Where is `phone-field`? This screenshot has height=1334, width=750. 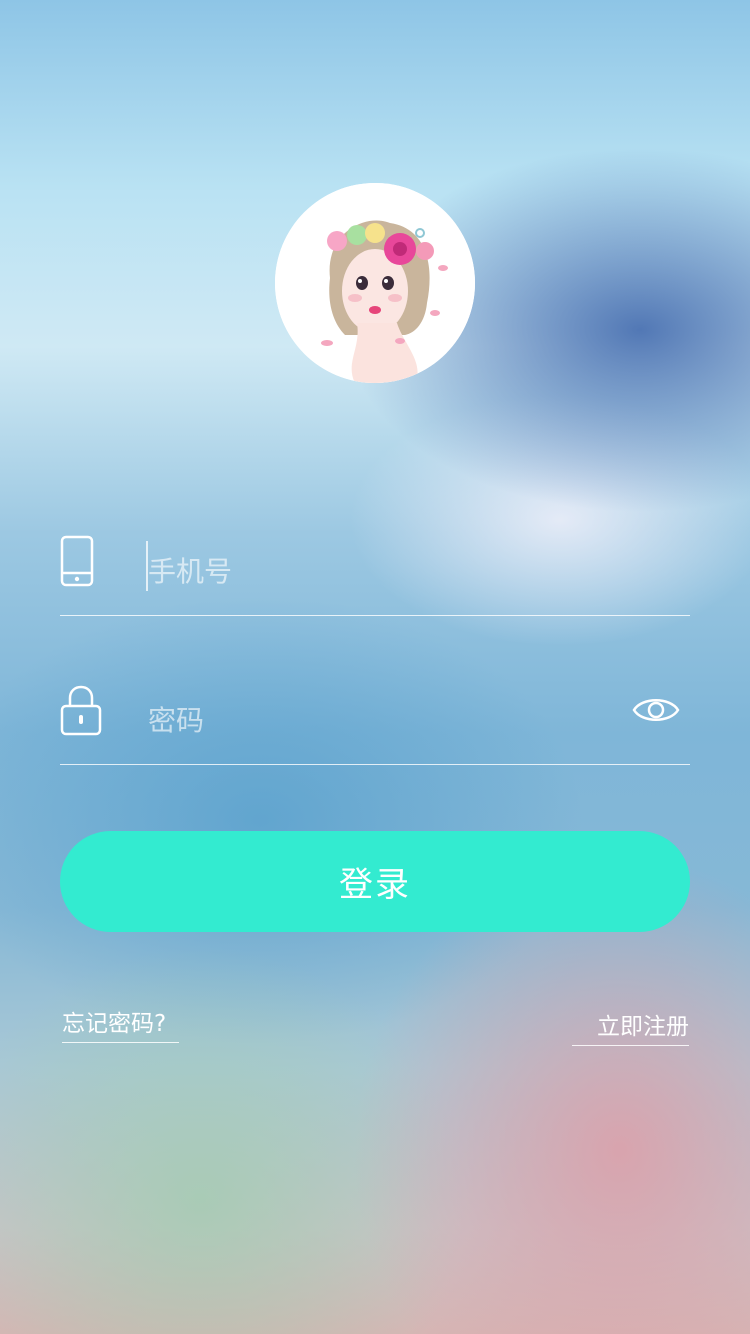
phone-field is located at coordinates (375, 575).